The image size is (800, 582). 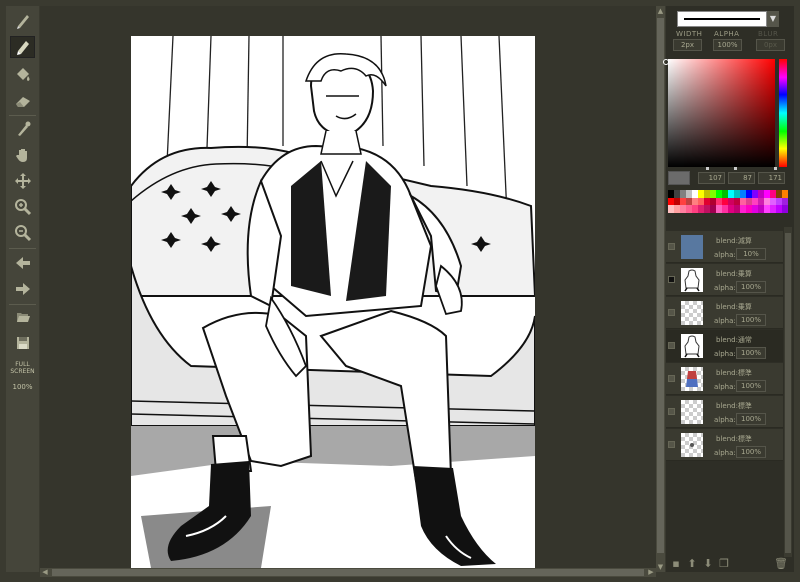 I want to click on brush-stroke-sample, so click(x=722, y=19).